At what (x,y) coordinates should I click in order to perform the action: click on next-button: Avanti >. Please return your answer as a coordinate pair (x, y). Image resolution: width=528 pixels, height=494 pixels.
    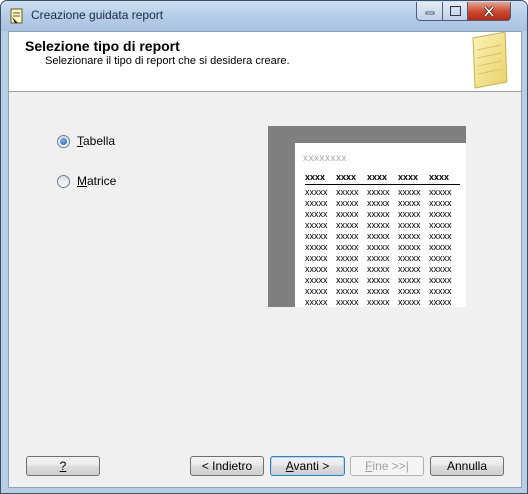
    Looking at the image, I should click on (307, 466).